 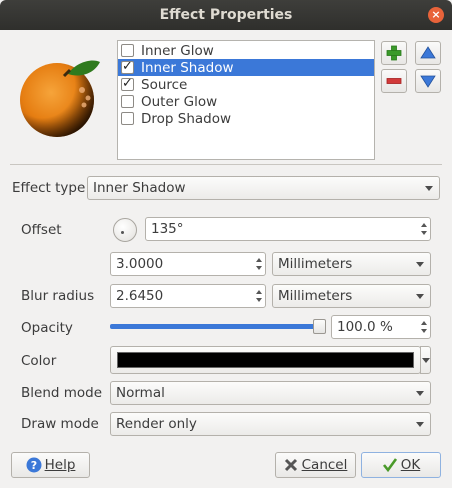 What do you see at coordinates (216, 326) in the screenshot?
I see `opacity-slider-track` at bounding box center [216, 326].